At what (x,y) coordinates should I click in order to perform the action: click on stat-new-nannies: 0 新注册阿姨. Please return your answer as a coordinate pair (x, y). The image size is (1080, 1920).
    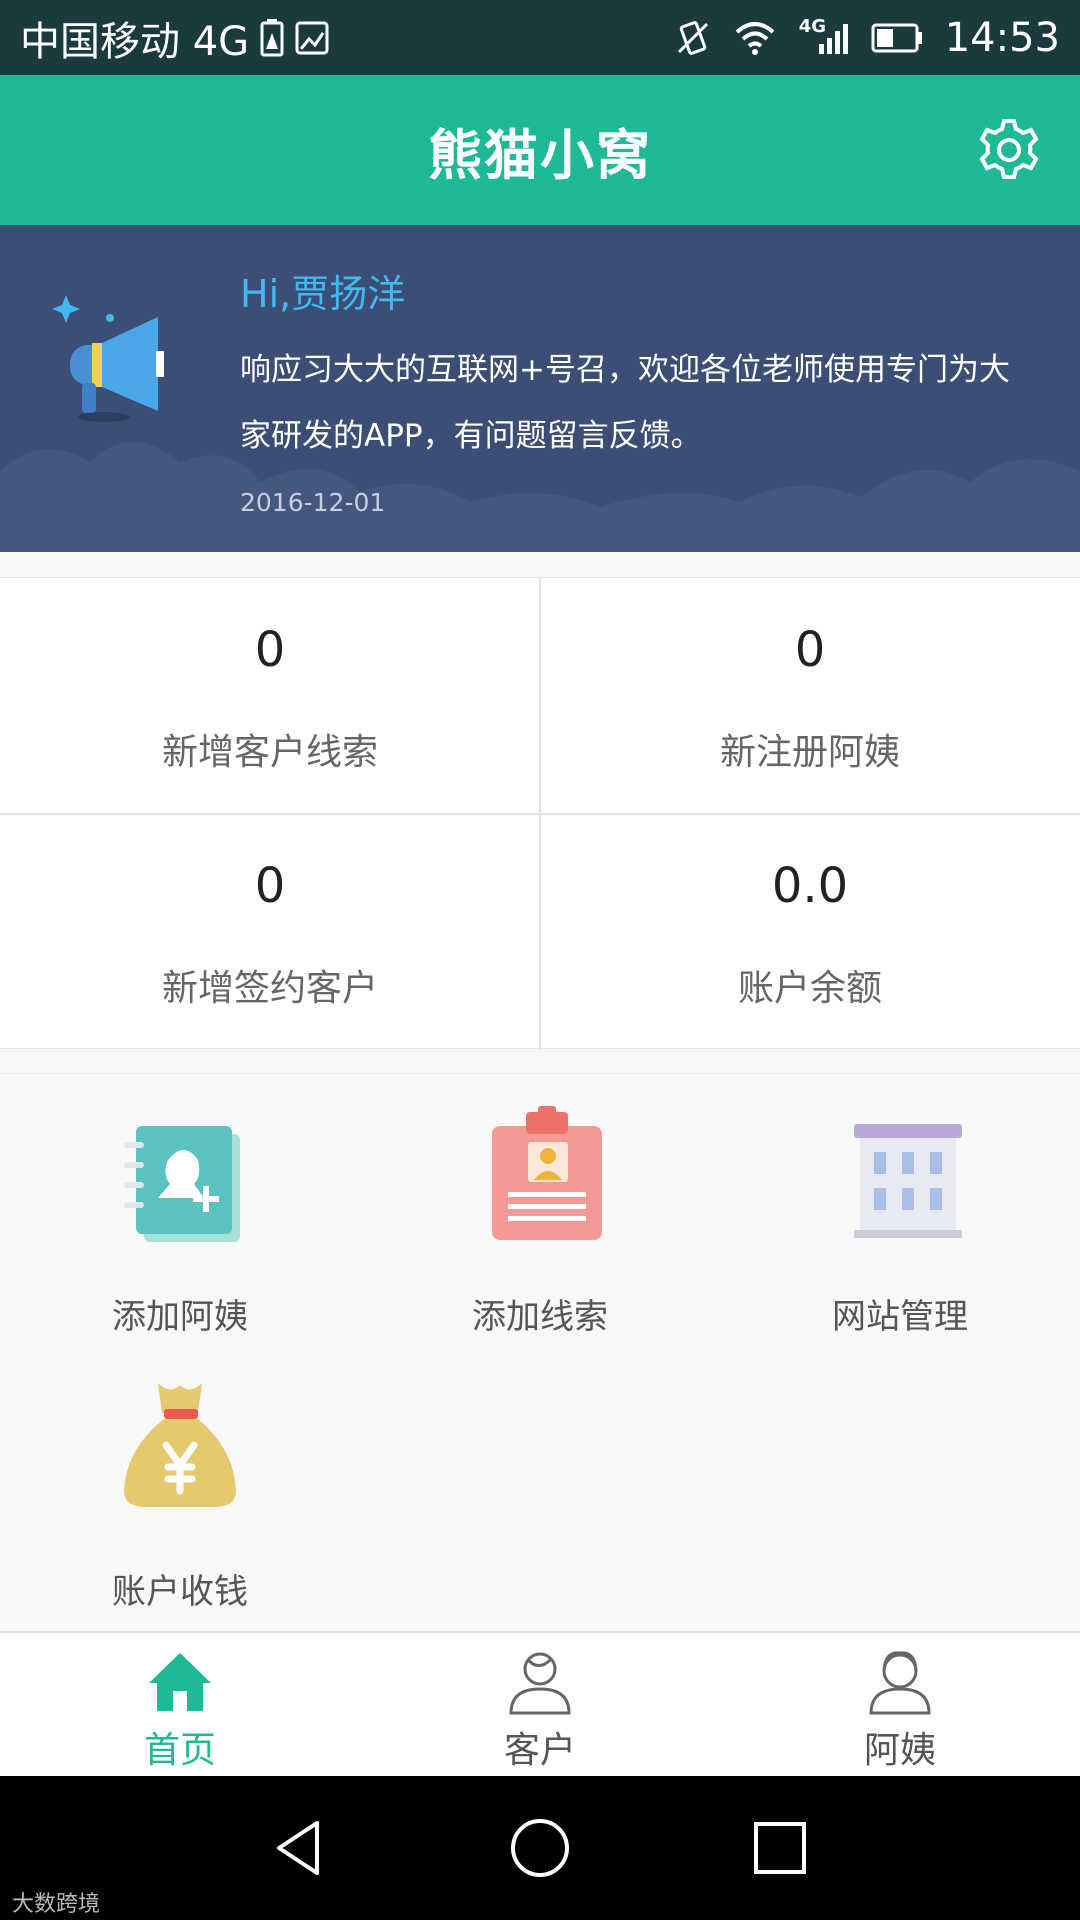
    Looking at the image, I should click on (810, 696).